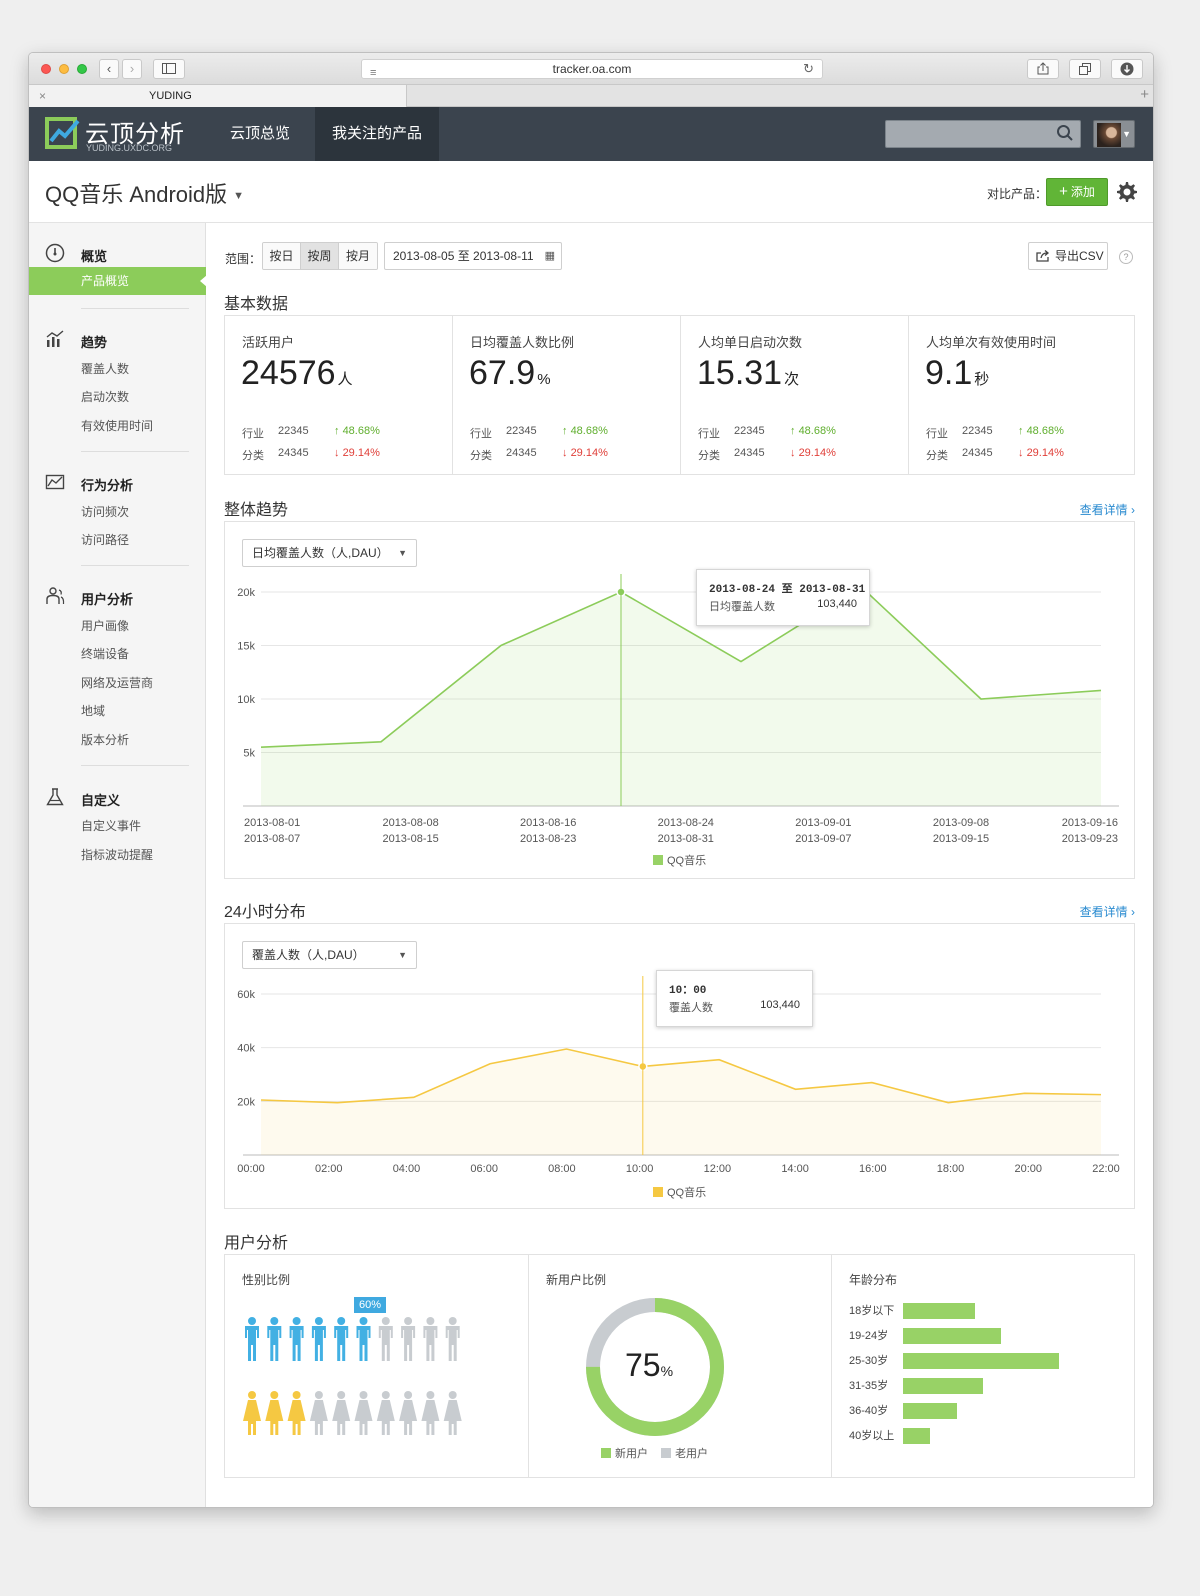 The height and width of the screenshot is (1596, 1200). Describe the element at coordinates (1127, 192) in the screenshot. I see `gear-icon` at that location.